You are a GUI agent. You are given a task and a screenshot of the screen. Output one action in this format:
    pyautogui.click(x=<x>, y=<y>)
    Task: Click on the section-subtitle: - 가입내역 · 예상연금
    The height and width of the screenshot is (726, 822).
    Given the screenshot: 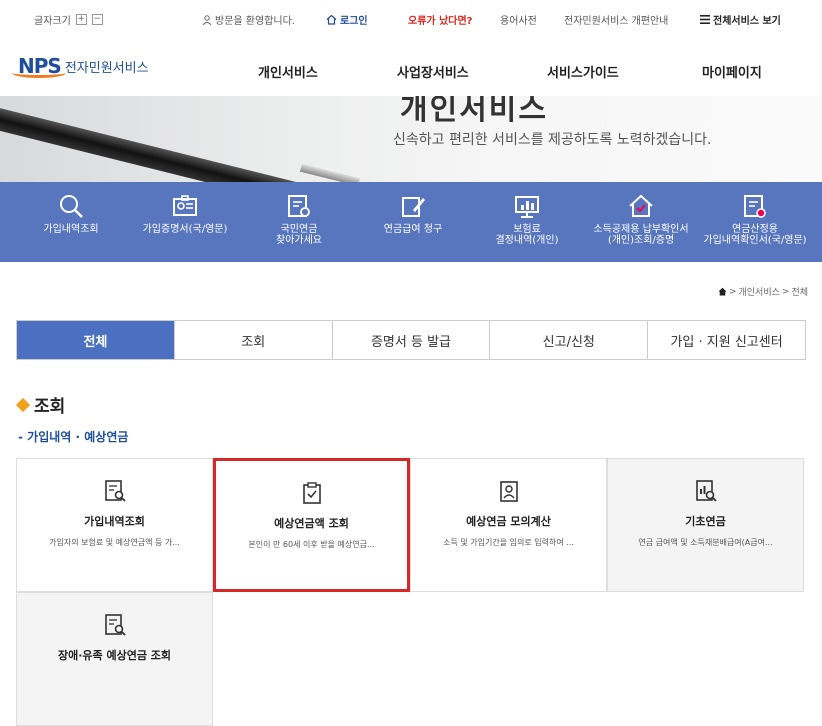 What is the action you would take?
    pyautogui.click(x=73, y=437)
    